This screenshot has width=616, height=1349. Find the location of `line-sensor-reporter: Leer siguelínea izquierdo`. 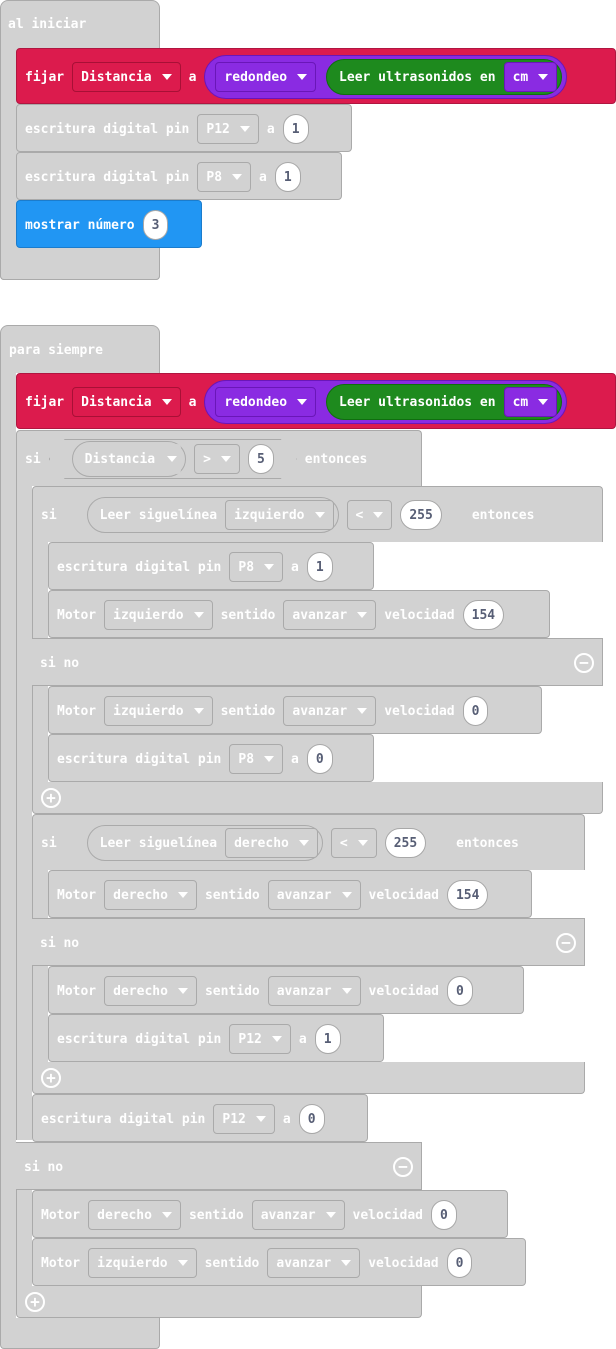

line-sensor-reporter: Leer siguelínea izquierdo is located at coordinates (213, 515).